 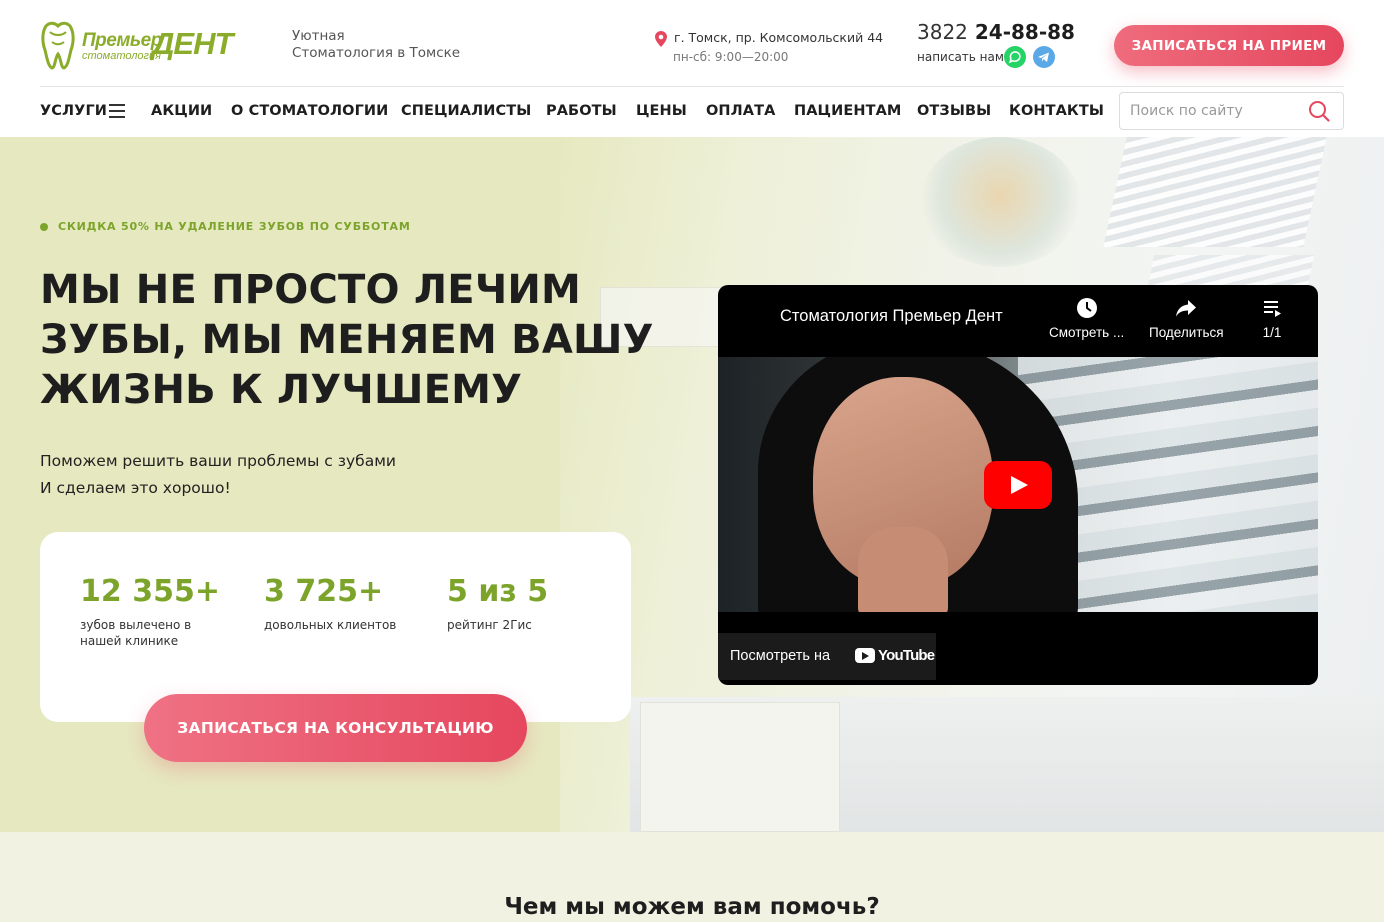 I want to click on promo-dot-icon, so click(x=44, y=227).